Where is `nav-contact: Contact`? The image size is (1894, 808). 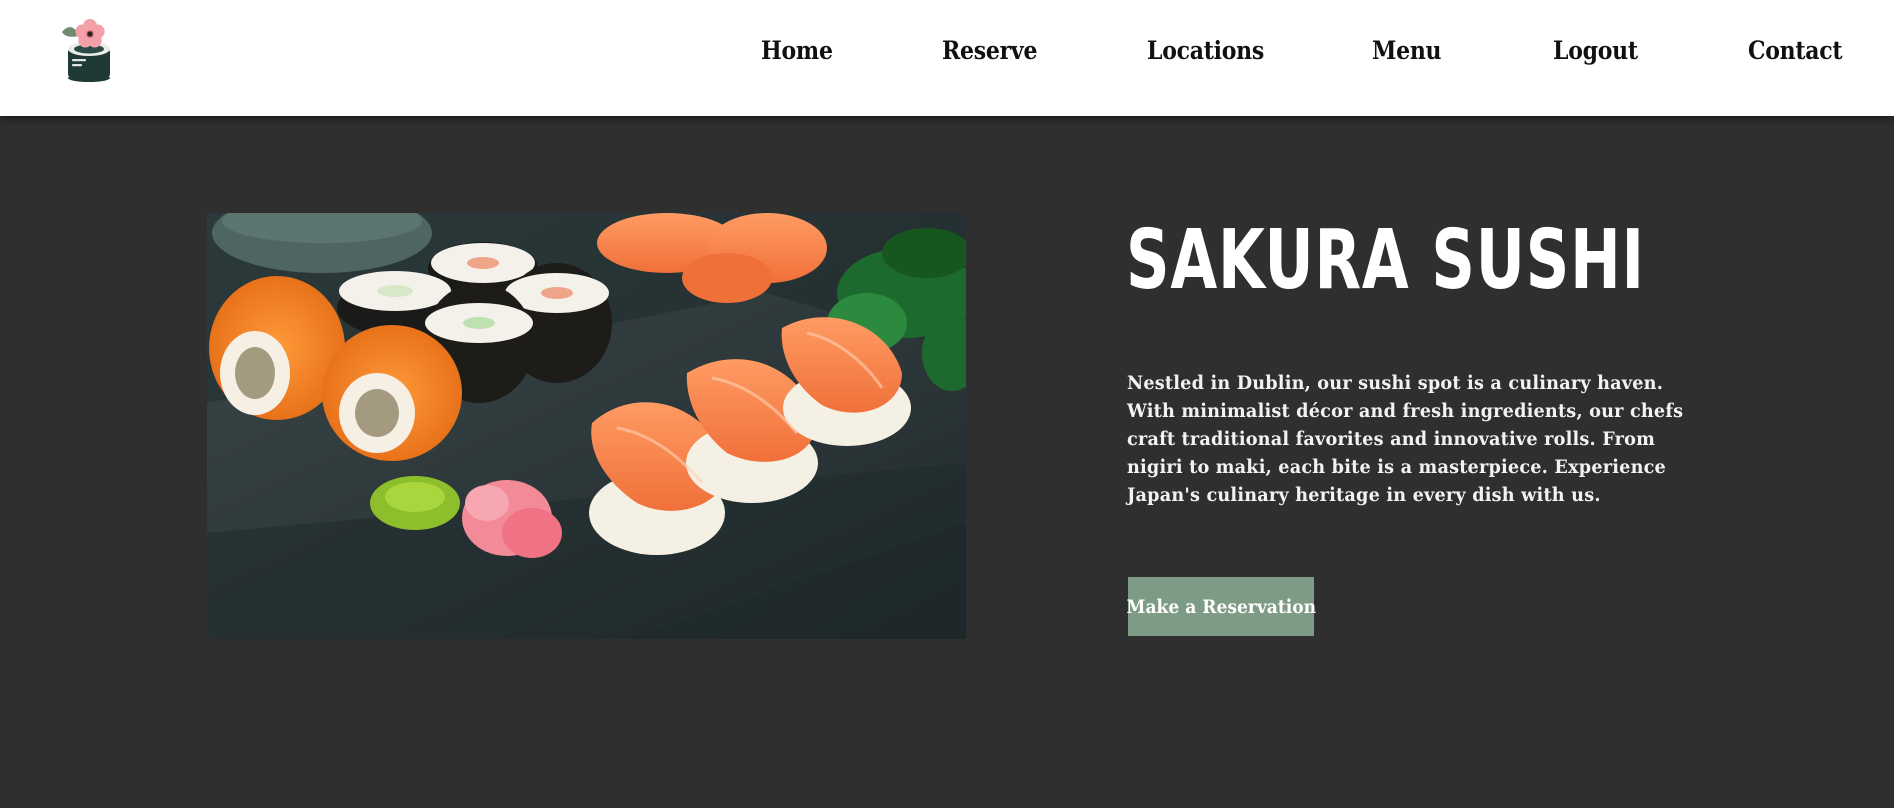 nav-contact: Contact is located at coordinates (1795, 51).